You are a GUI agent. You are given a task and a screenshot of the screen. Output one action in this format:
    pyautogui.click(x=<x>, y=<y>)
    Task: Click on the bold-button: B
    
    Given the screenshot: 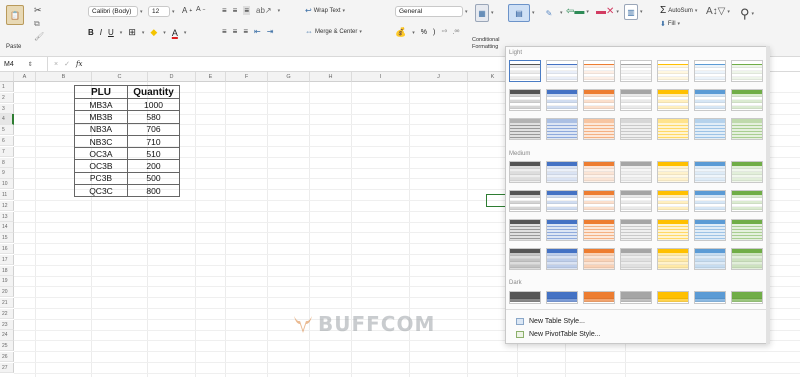 What is the action you would take?
    pyautogui.click(x=91, y=32)
    